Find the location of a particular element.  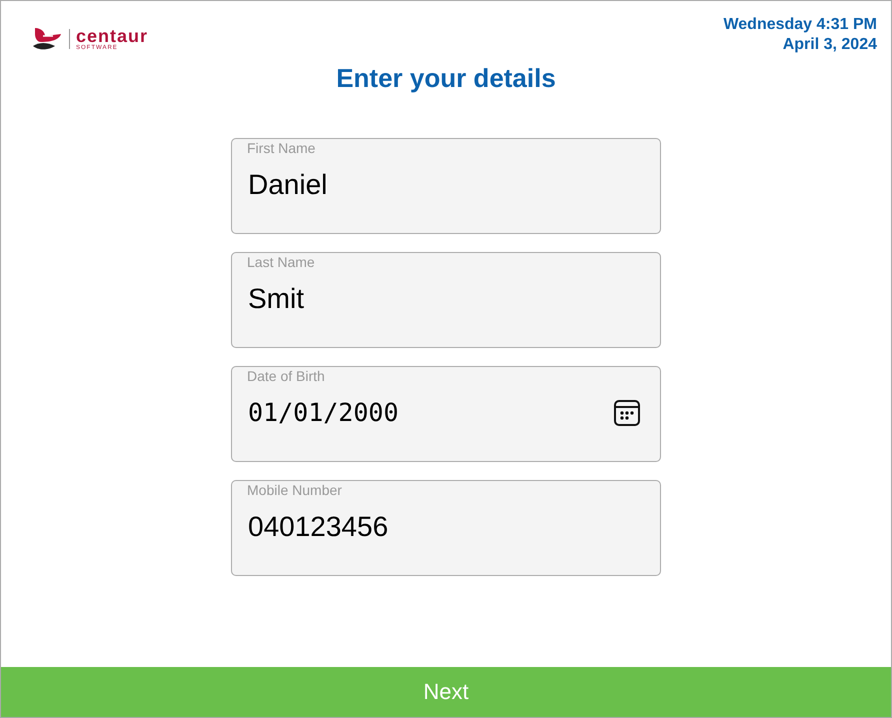

field-label: First Name is located at coordinates (281, 147).